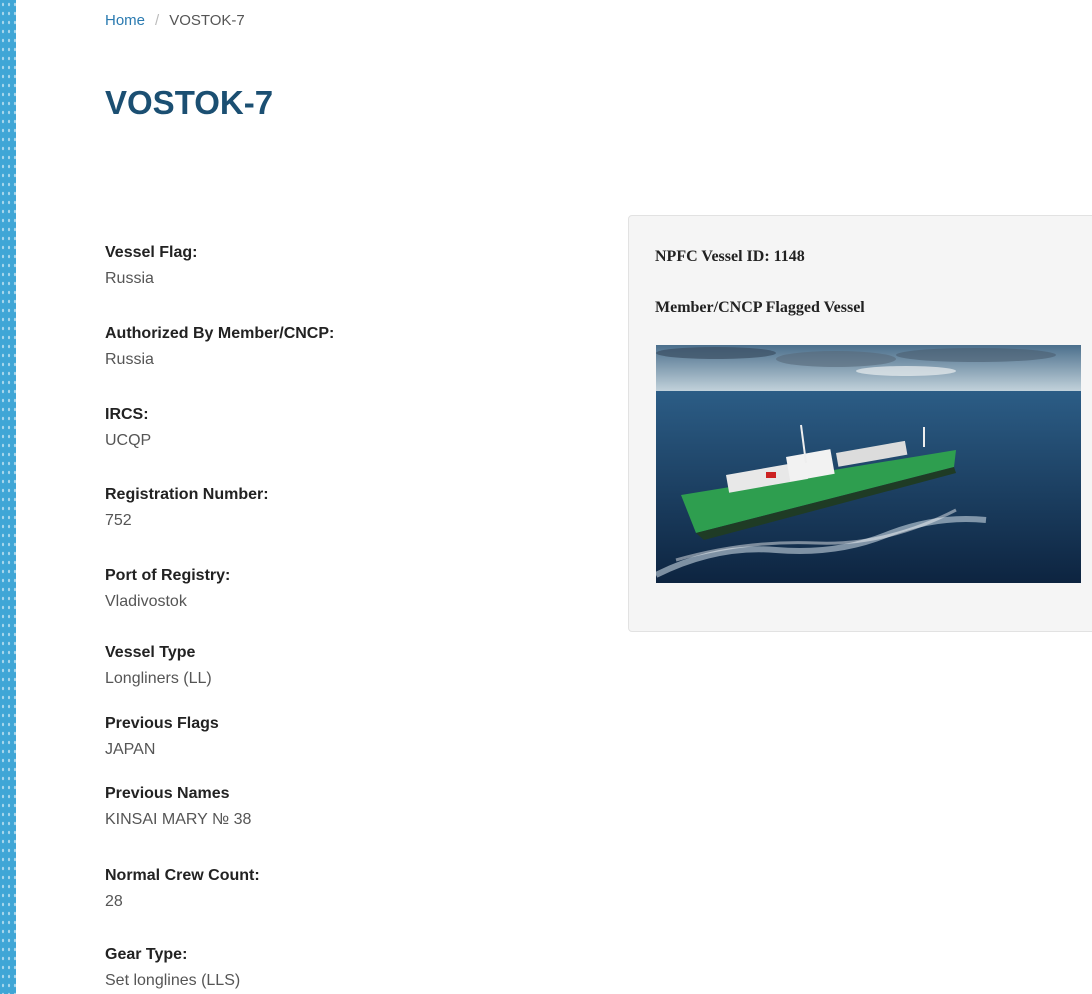  I want to click on field-label: Vessel Type, so click(150, 652).